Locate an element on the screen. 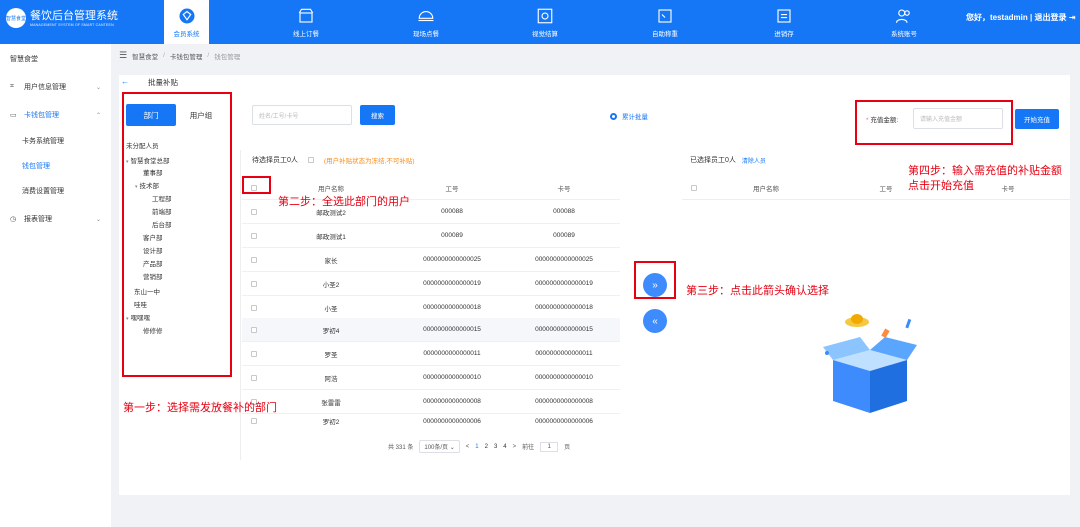 The width and height of the screenshot is (1080, 527). table-row: 罗初4 0000000000000015 0000000000000015 is located at coordinates (431, 330).